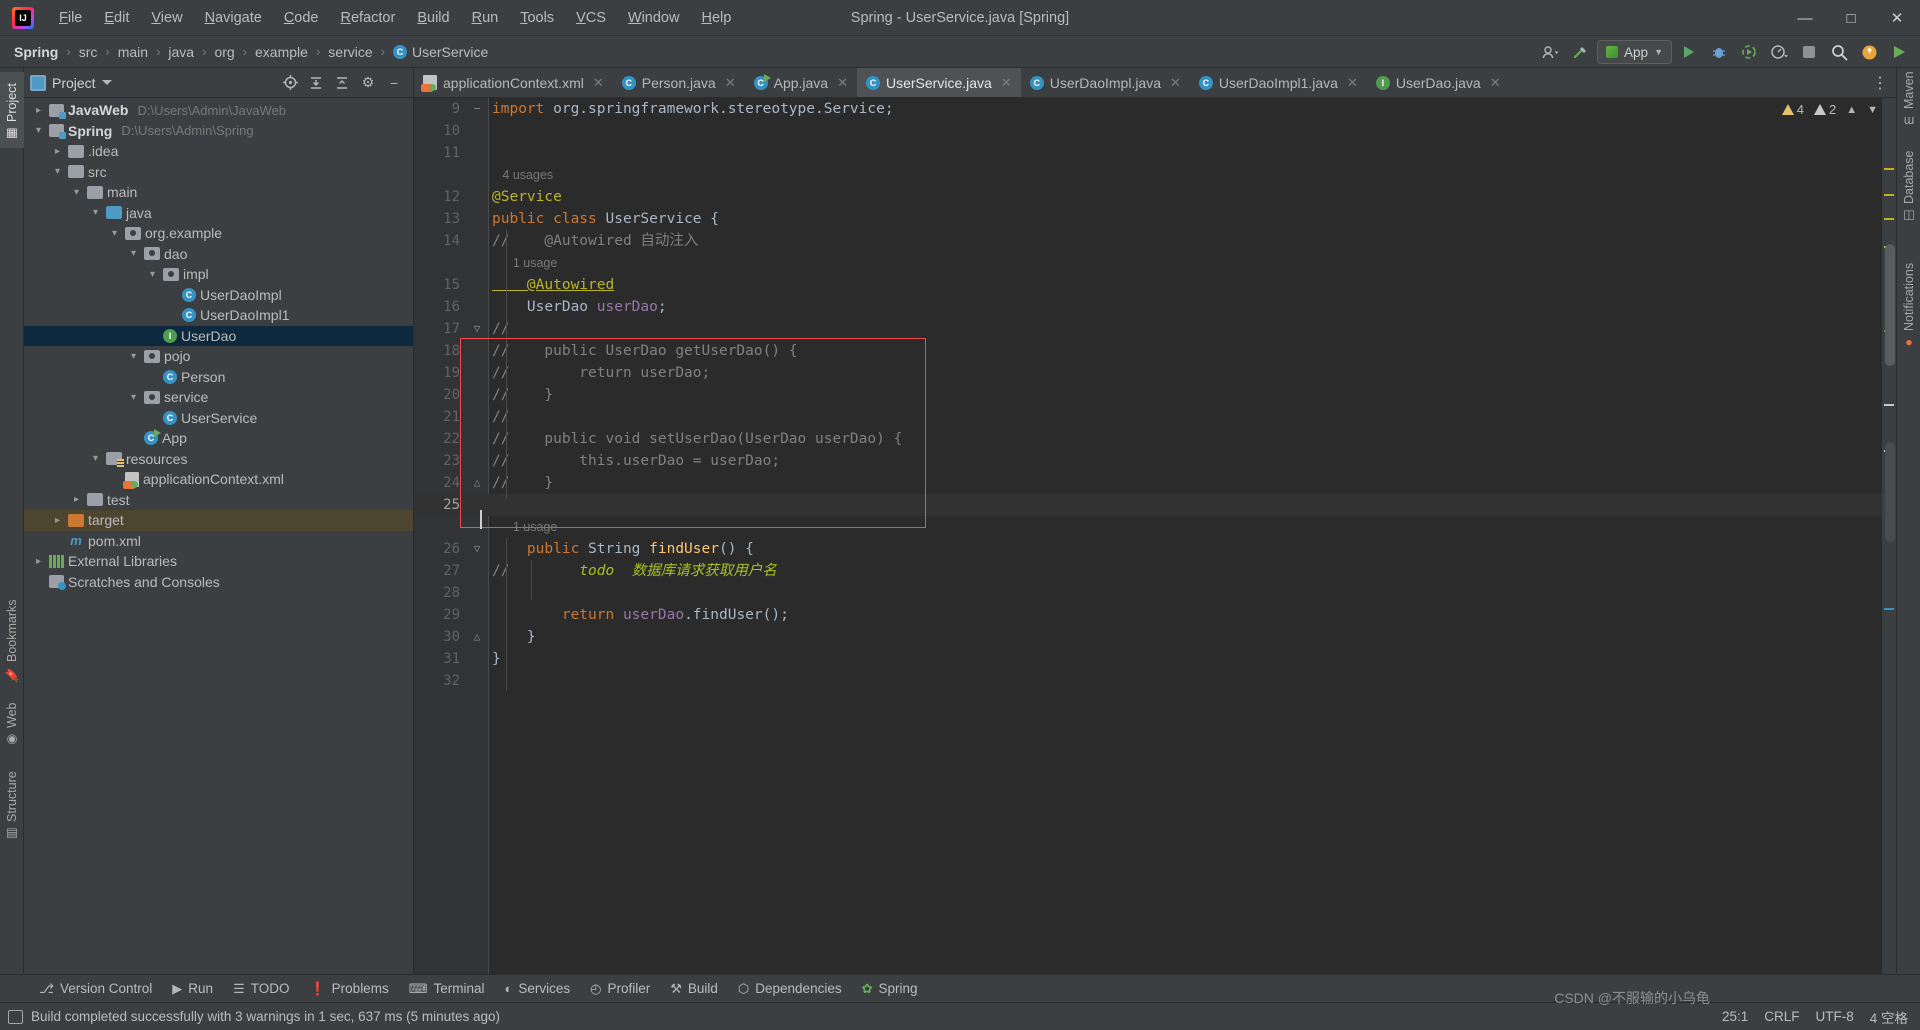 The width and height of the screenshot is (1920, 1030). I want to click on line-number: 26, so click(440, 549).